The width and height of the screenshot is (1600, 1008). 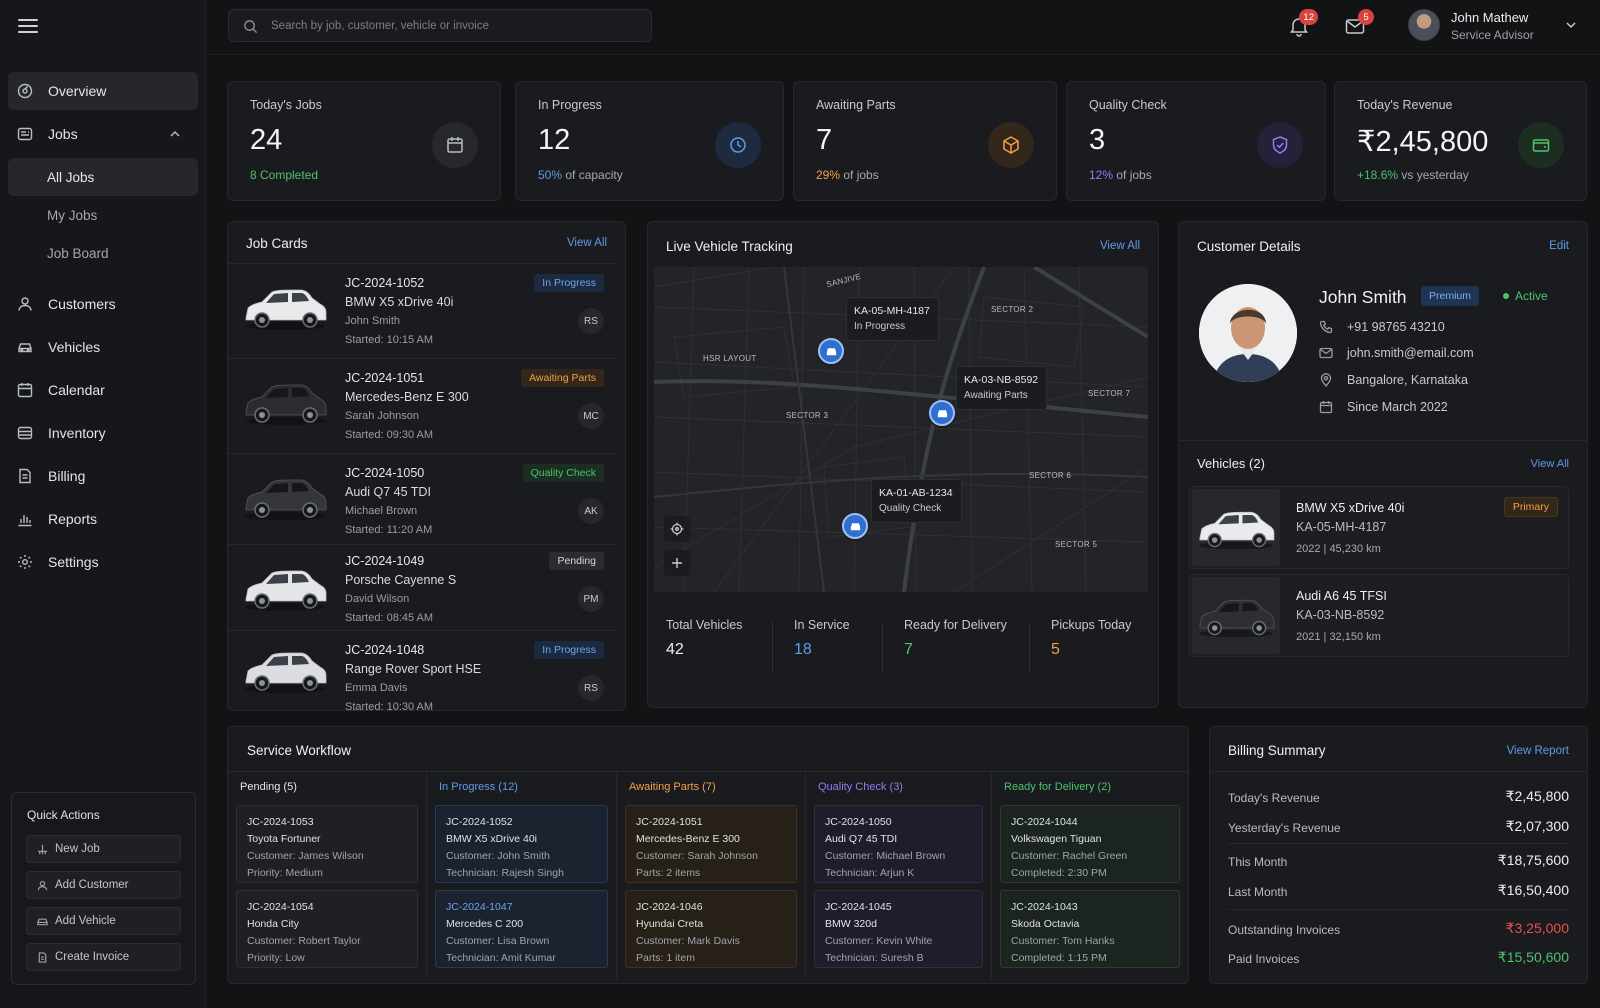 I want to click on sidebar-item-billing: Billing, so click(x=103, y=476).